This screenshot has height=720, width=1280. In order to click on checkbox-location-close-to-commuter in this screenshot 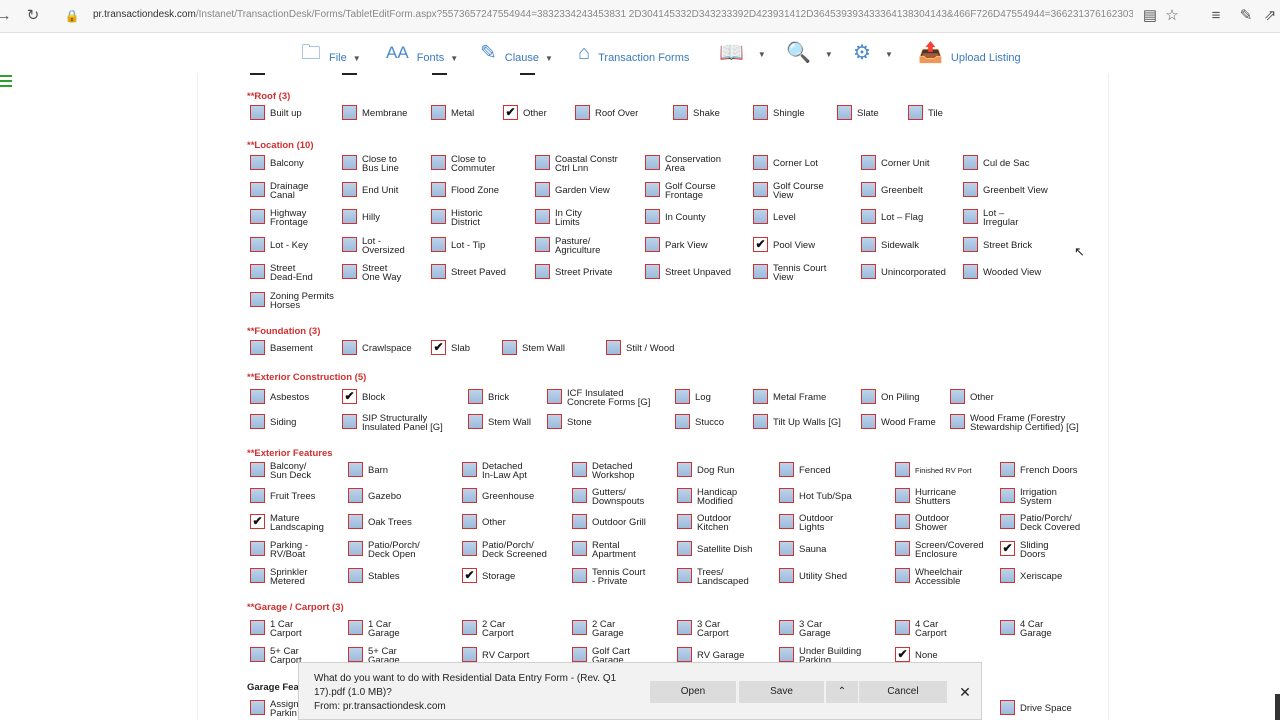, I will do `click(438, 162)`.